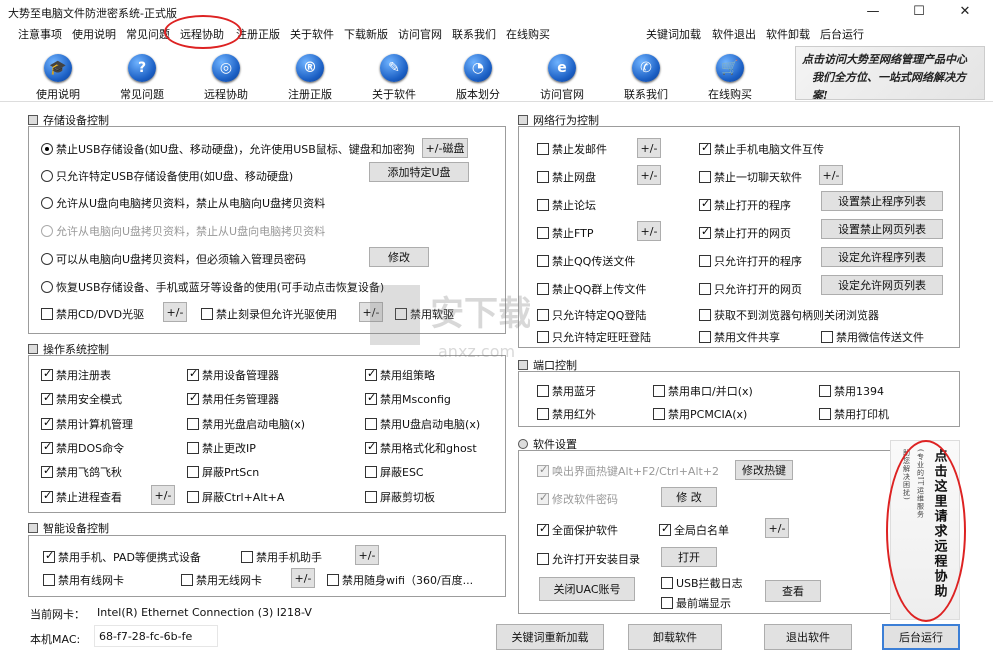  Describe the element at coordinates (831, 175) in the screenshot. I see `chat-plusminus-button: +/-` at that location.